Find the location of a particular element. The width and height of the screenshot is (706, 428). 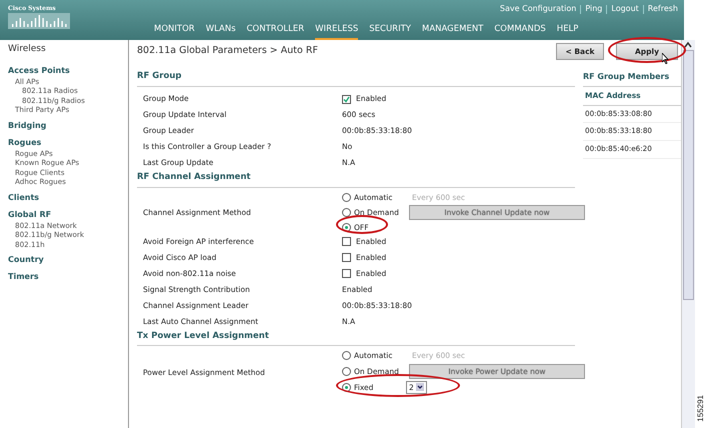

sidebar-heading: Bridging is located at coordinates (68, 126).